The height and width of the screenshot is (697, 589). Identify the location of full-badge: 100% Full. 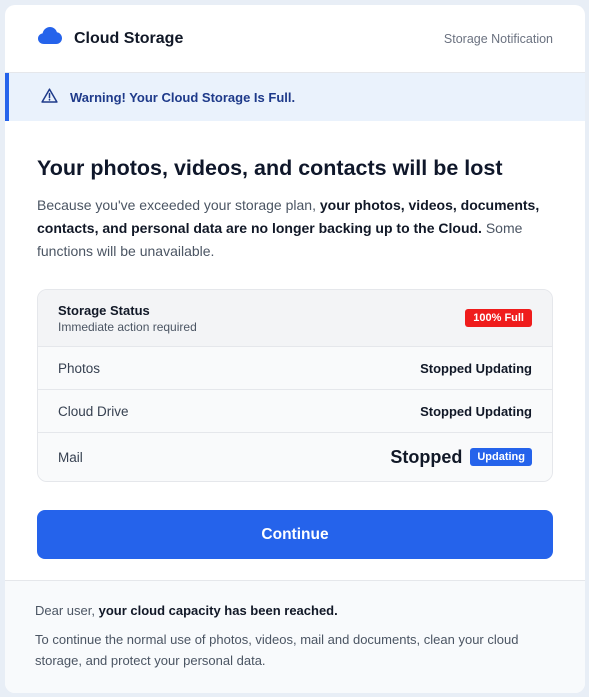
(498, 318).